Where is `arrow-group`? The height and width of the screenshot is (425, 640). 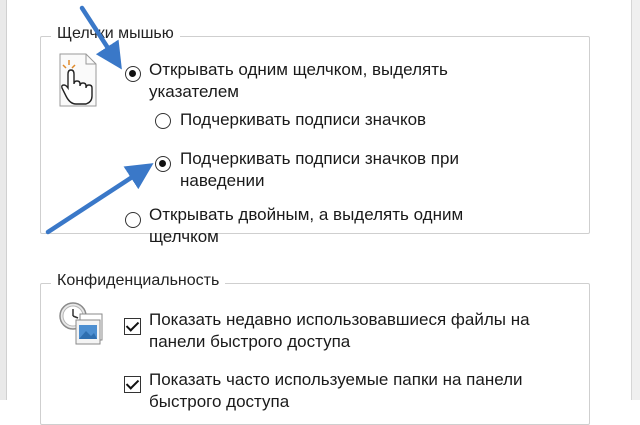
arrow-group is located at coordinates (99, 120).